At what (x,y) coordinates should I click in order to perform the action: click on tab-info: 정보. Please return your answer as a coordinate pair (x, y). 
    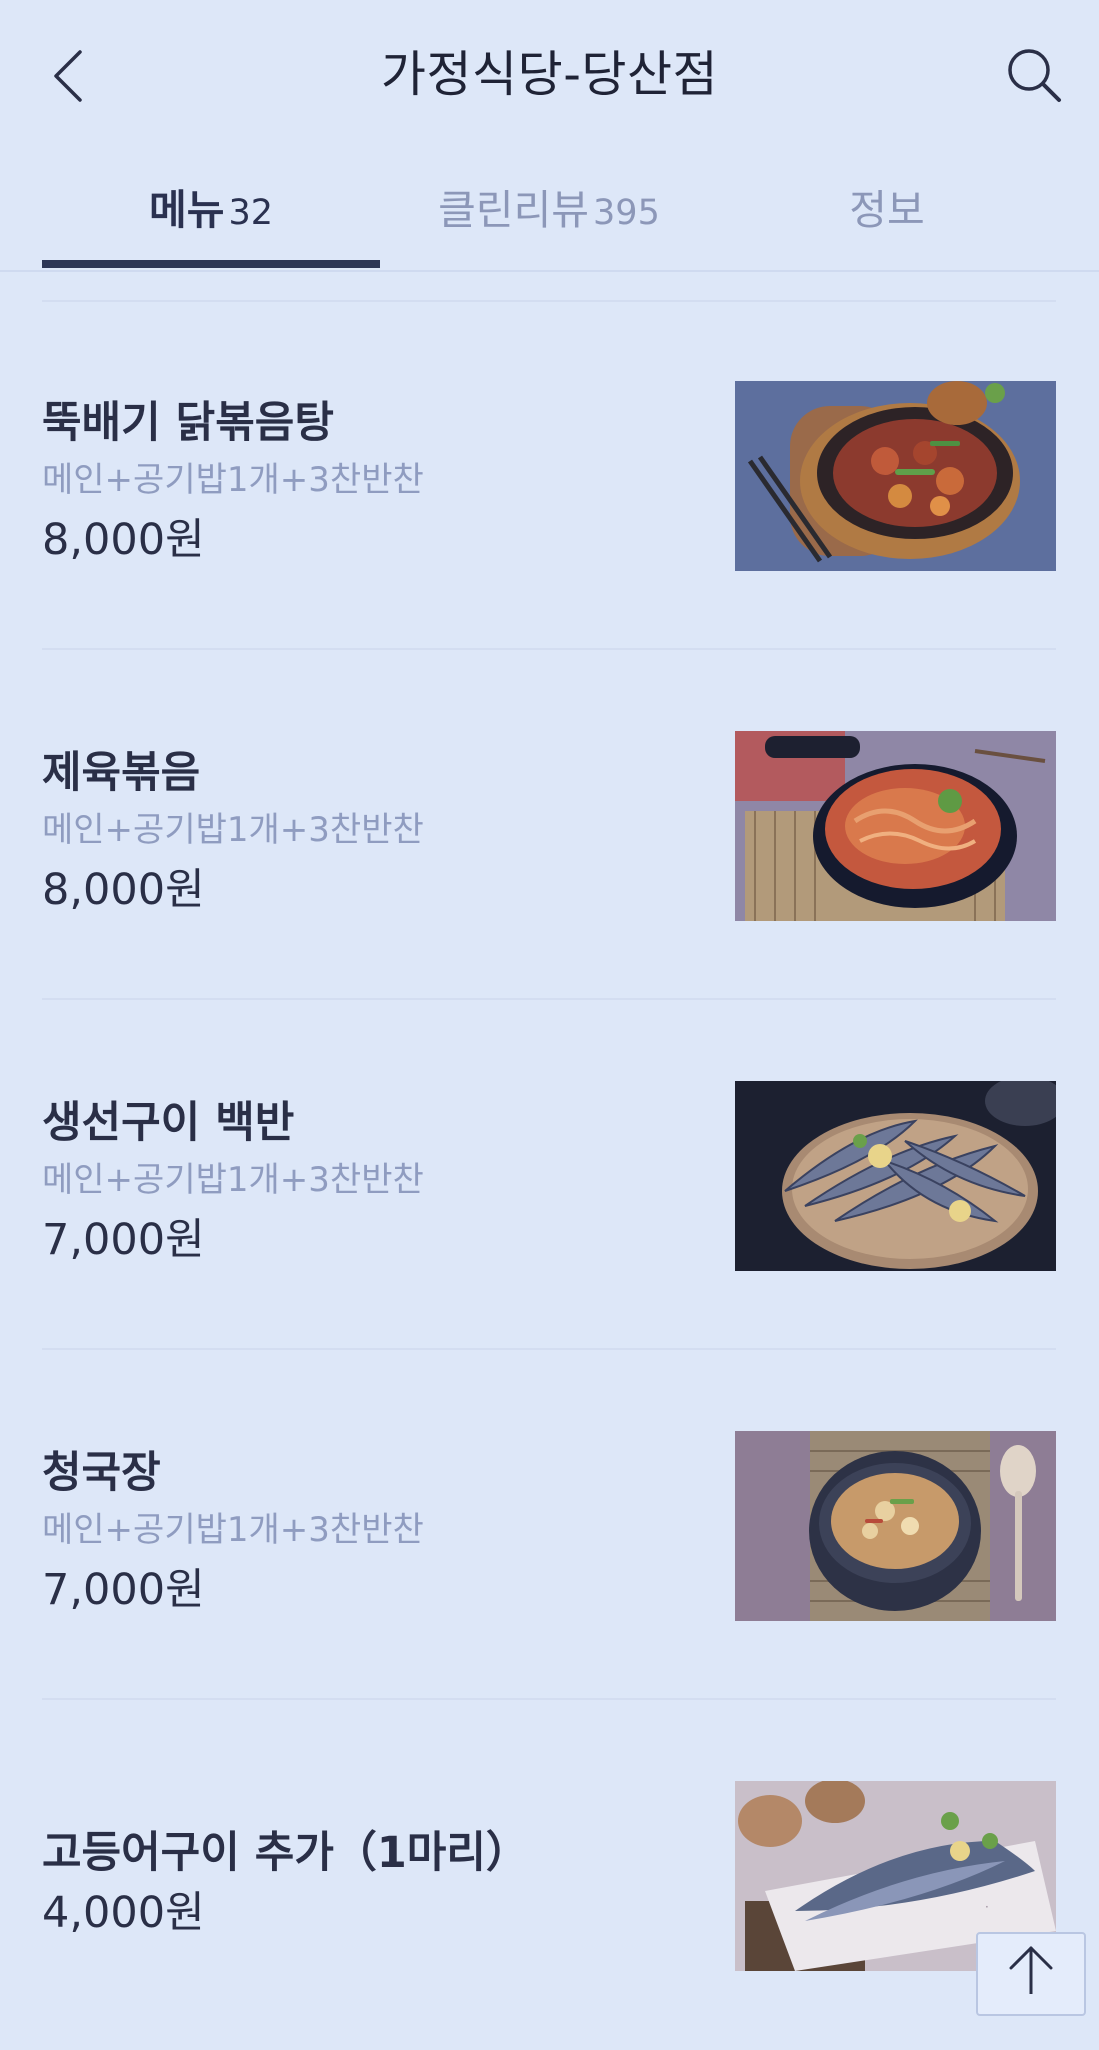
    Looking at the image, I should click on (887, 210).